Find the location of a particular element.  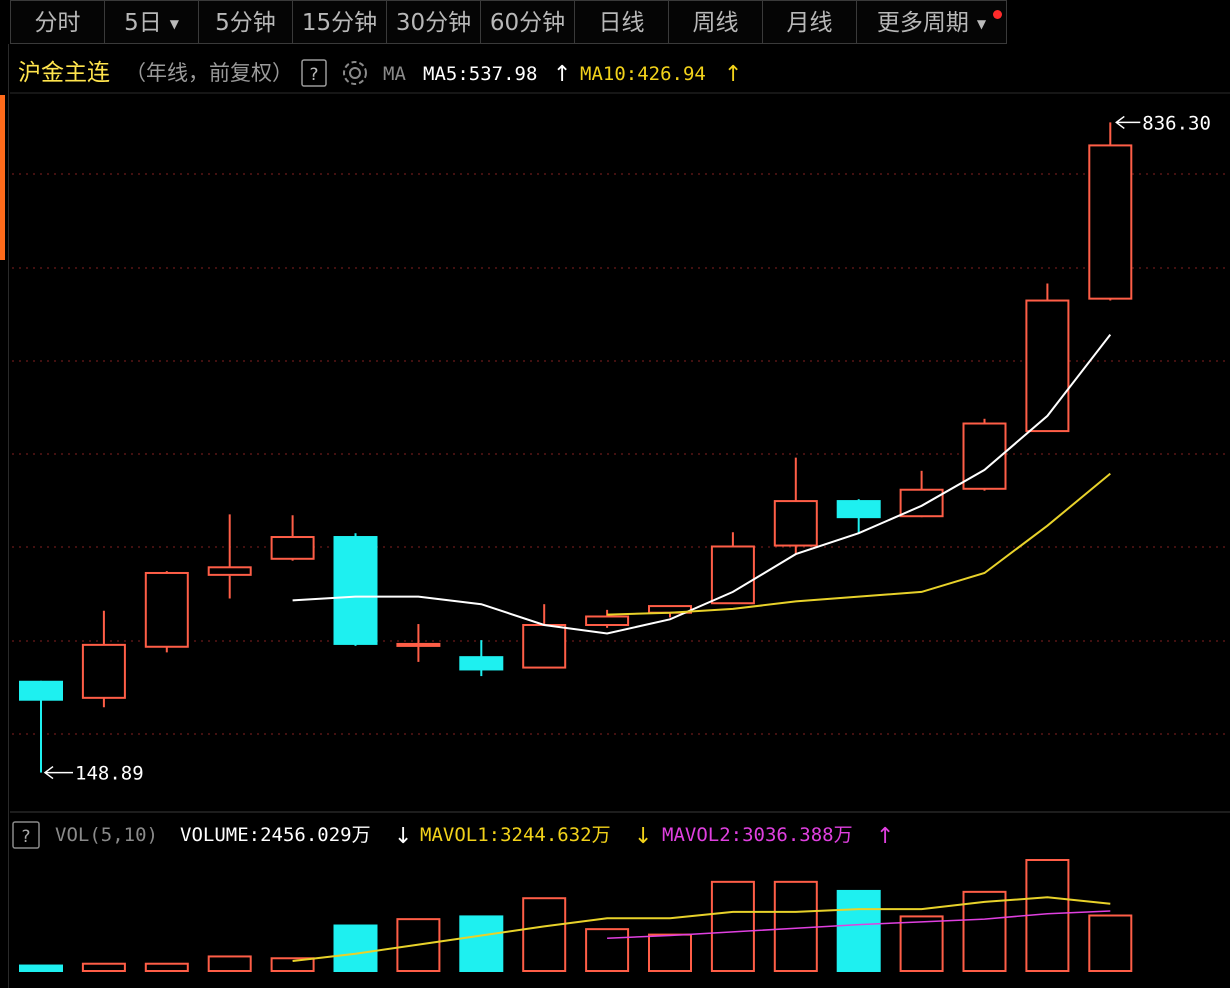

low-marker: 148.89 is located at coordinates (93, 774).